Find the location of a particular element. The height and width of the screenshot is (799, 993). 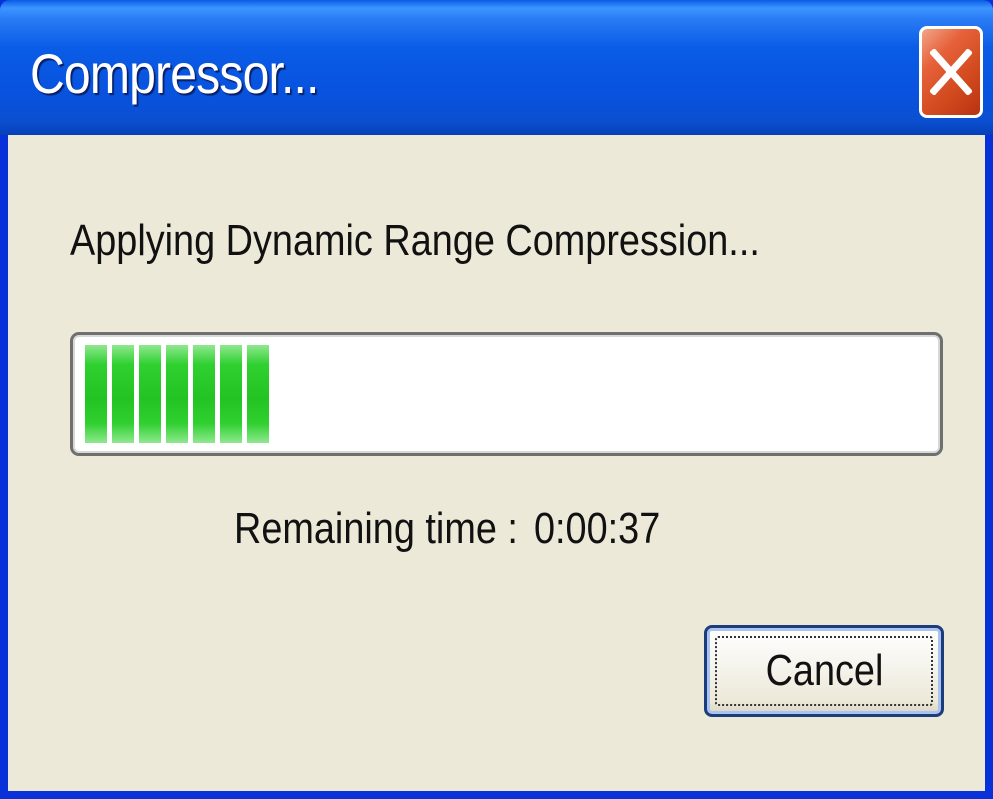

cancel-button: Cancel is located at coordinates (824, 671).